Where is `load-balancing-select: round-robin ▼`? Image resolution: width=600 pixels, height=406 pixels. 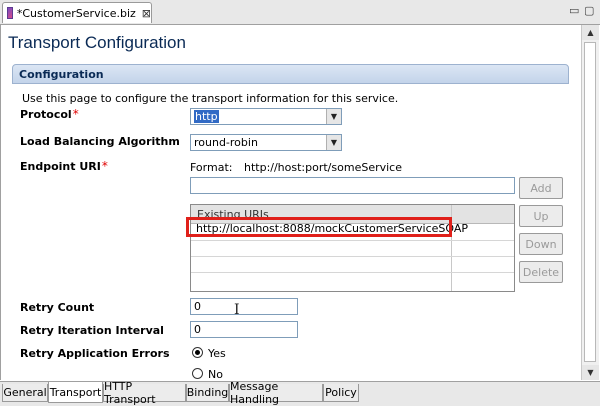
load-balancing-select: round-robin ▼ is located at coordinates (266, 142).